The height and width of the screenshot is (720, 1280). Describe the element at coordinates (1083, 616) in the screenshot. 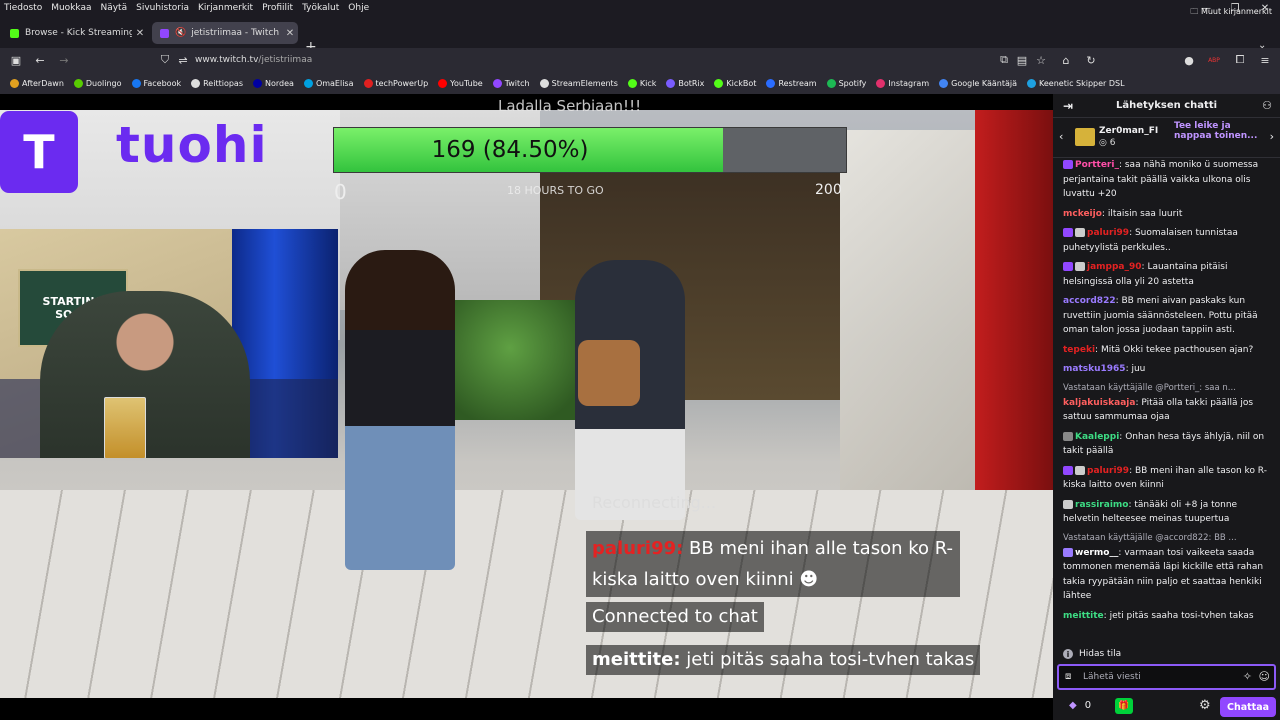

I see `chat-username: meittite` at that location.